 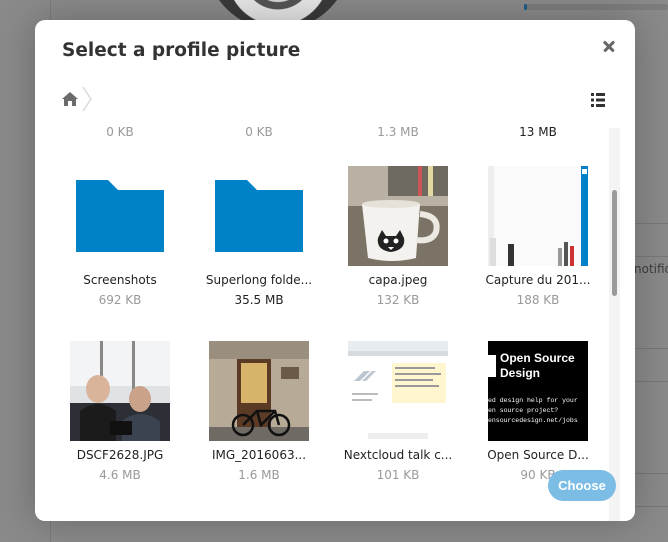 I want to click on file-item: Screenshots 692 KB, so click(x=120, y=241).